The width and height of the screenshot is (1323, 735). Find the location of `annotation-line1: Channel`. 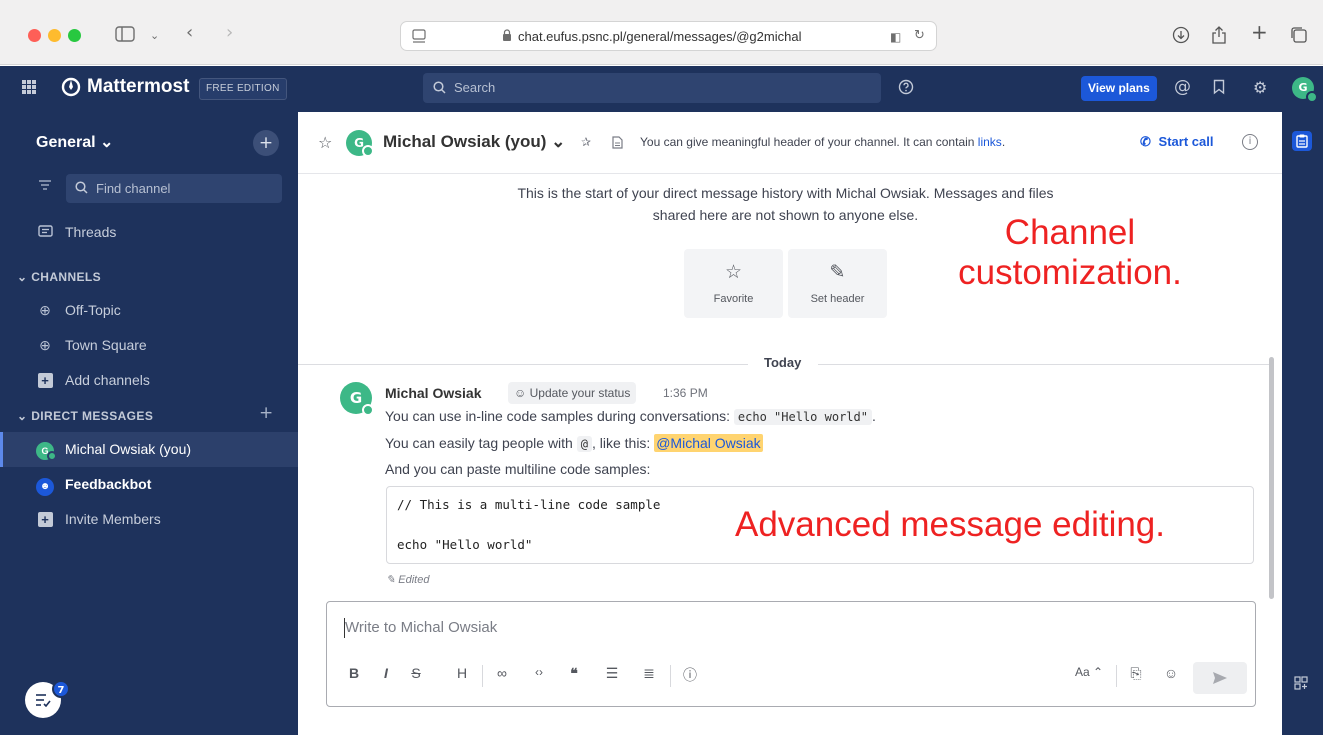

annotation-line1: Channel is located at coordinates (1070, 232).